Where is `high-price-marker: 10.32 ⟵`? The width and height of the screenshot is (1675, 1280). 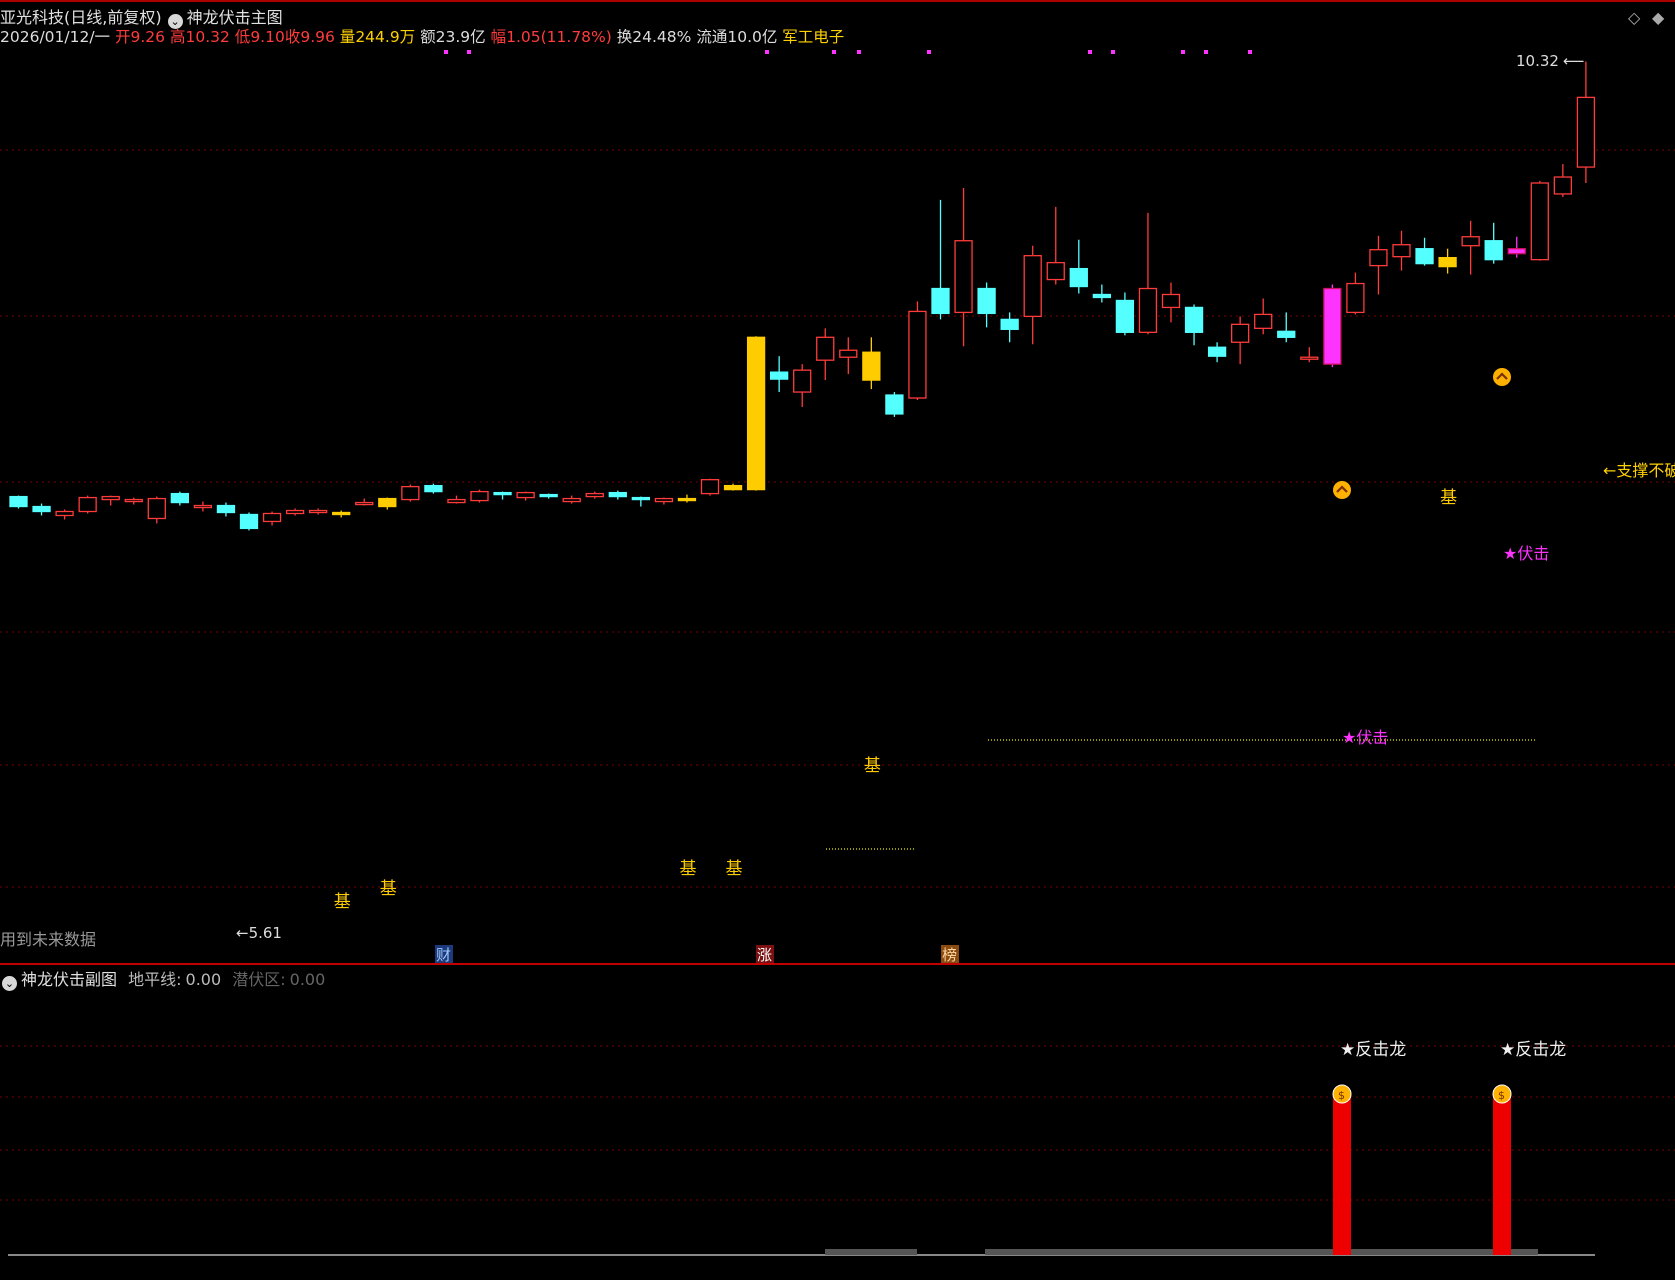
high-price-marker: 10.32 ⟵ is located at coordinates (1550, 61).